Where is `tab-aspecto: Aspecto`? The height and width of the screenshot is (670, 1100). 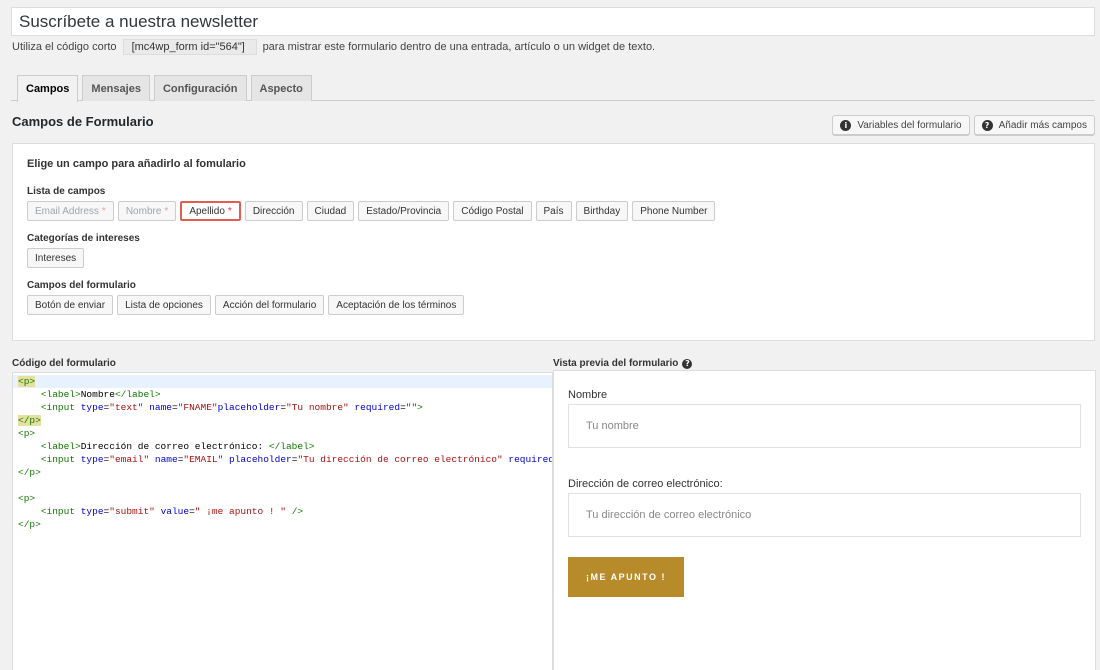
tab-aspecto: Aspecto is located at coordinates (281, 88).